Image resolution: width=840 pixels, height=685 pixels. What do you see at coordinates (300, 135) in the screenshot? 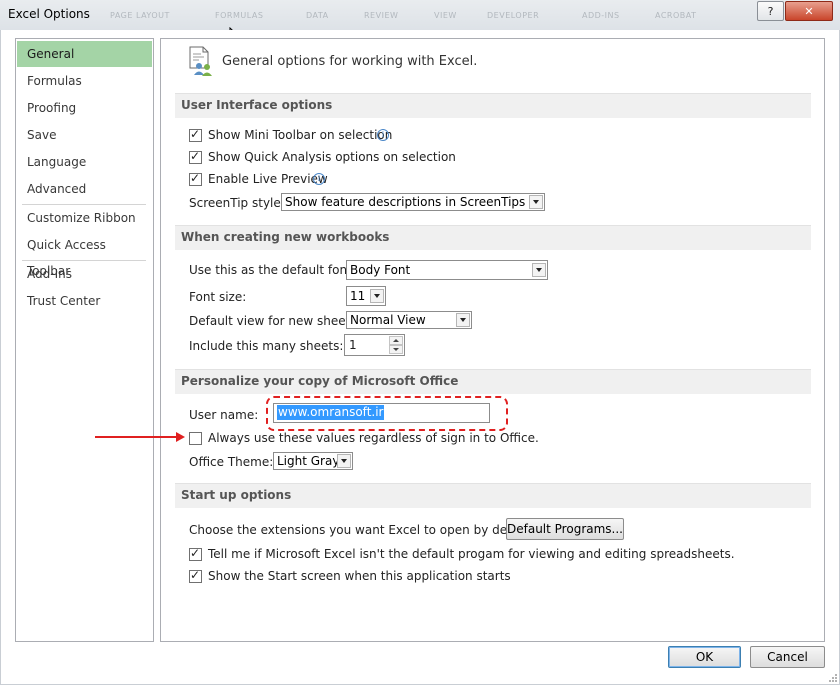
I see `mini-toolbar-label: Show Mini Toolbar on selection` at bounding box center [300, 135].